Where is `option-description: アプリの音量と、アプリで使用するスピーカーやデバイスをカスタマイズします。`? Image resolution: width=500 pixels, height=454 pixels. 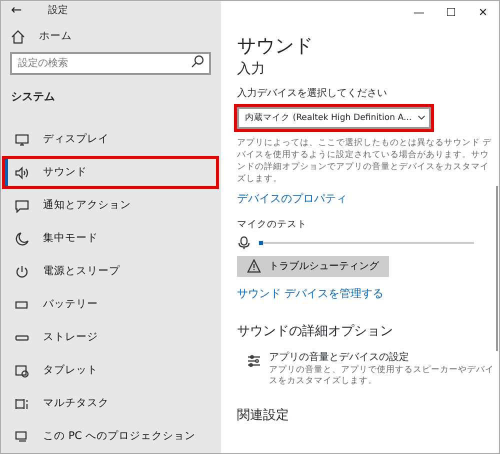
option-description: アプリの音量と、アプリで使用するスピーカーやデバイスをカスタマイズします。 is located at coordinates (381, 376).